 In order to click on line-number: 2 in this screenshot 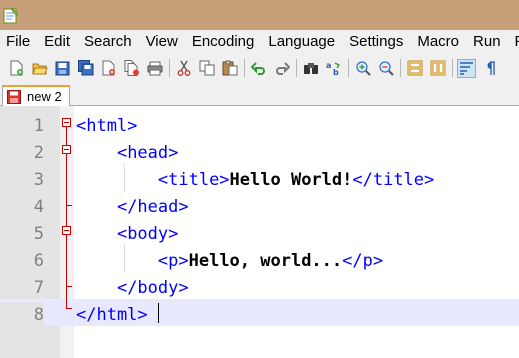, I will do `click(38, 153)`.